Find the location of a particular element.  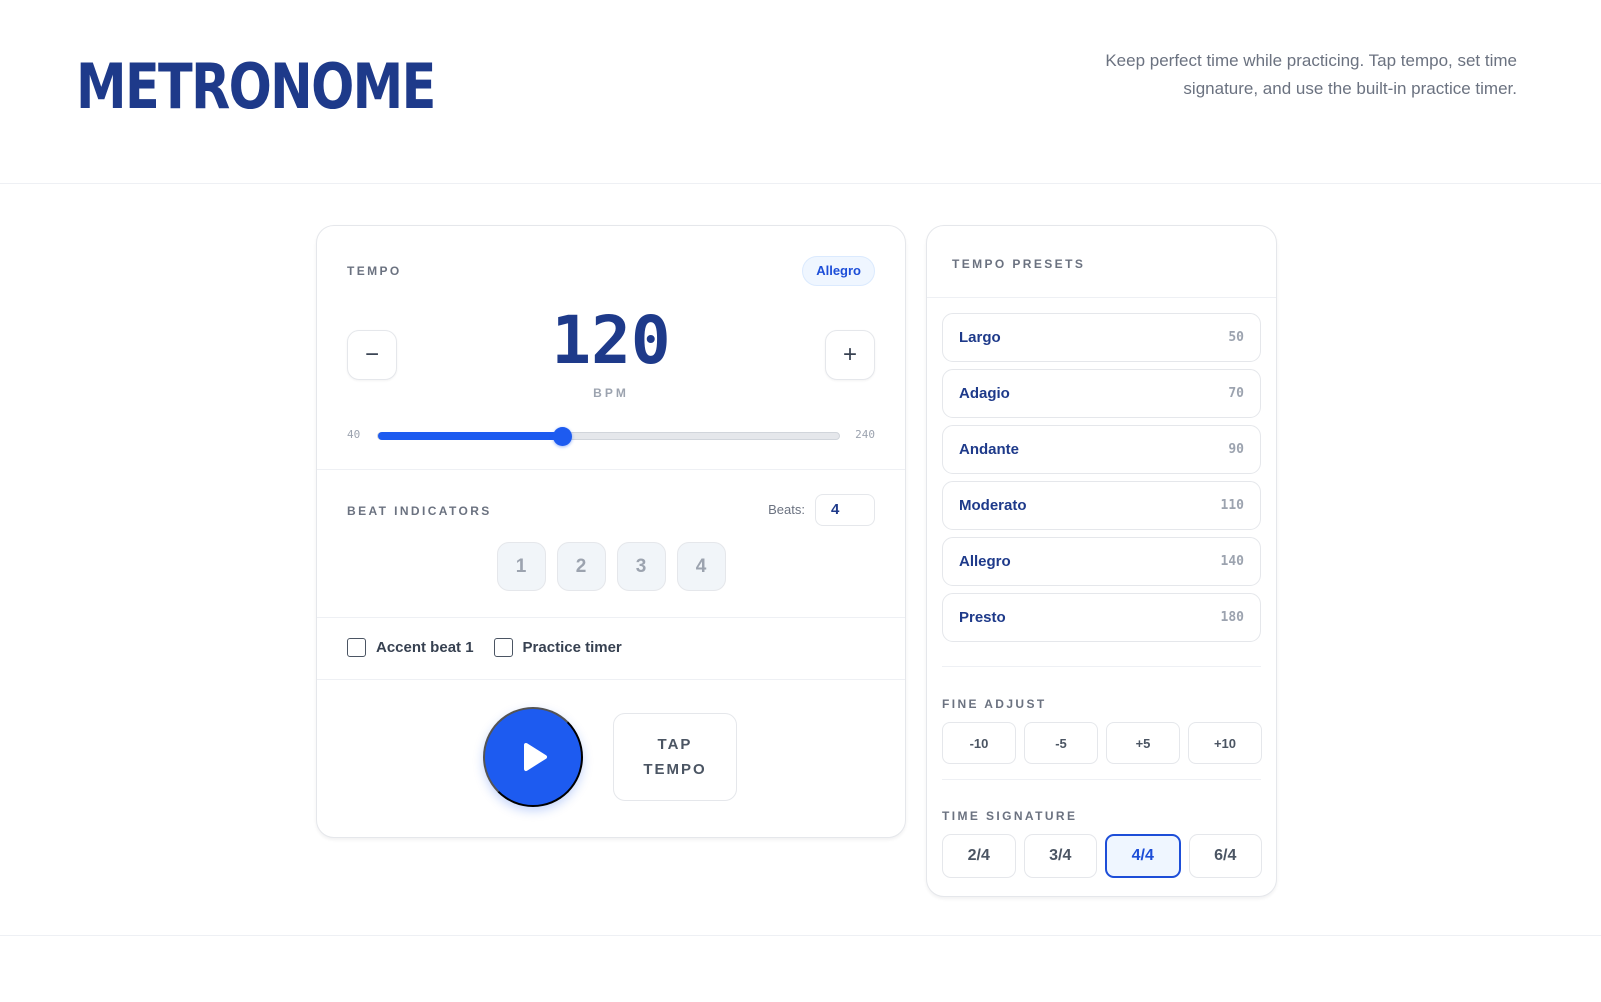

time-signature-6-4: 6/4 is located at coordinates (1225, 856).